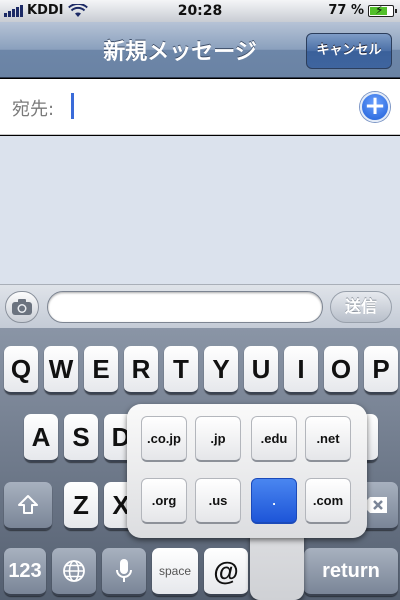  I want to click on domain-suggestions-popup: .co.jp .jp .edu .net .org .us . .com, so click(247, 471).